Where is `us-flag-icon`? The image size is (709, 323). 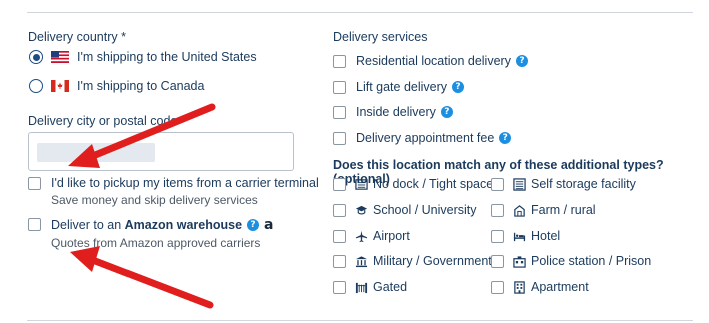 us-flag-icon is located at coordinates (60, 57).